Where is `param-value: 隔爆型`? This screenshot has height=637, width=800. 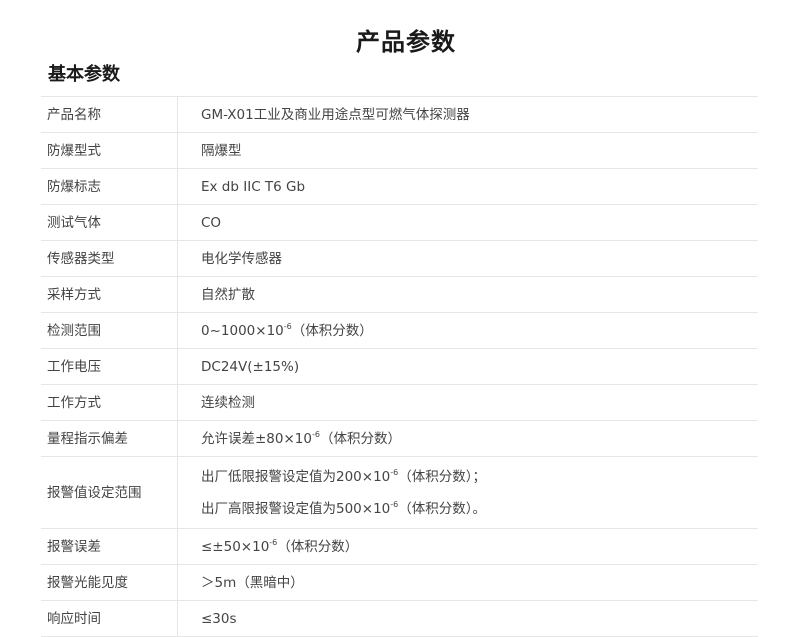
param-value: 隔爆型 is located at coordinates (467, 150).